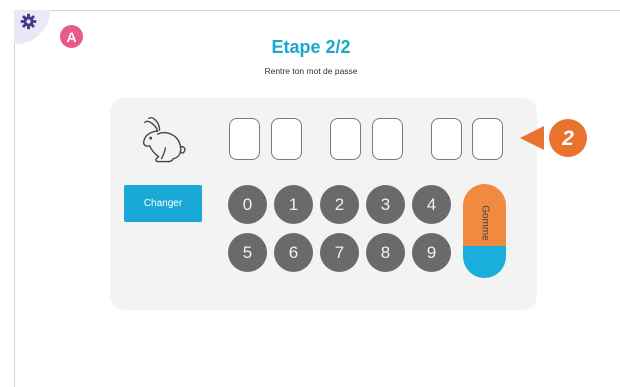  What do you see at coordinates (247, 204) in the screenshot?
I see `key-0: 0` at bounding box center [247, 204].